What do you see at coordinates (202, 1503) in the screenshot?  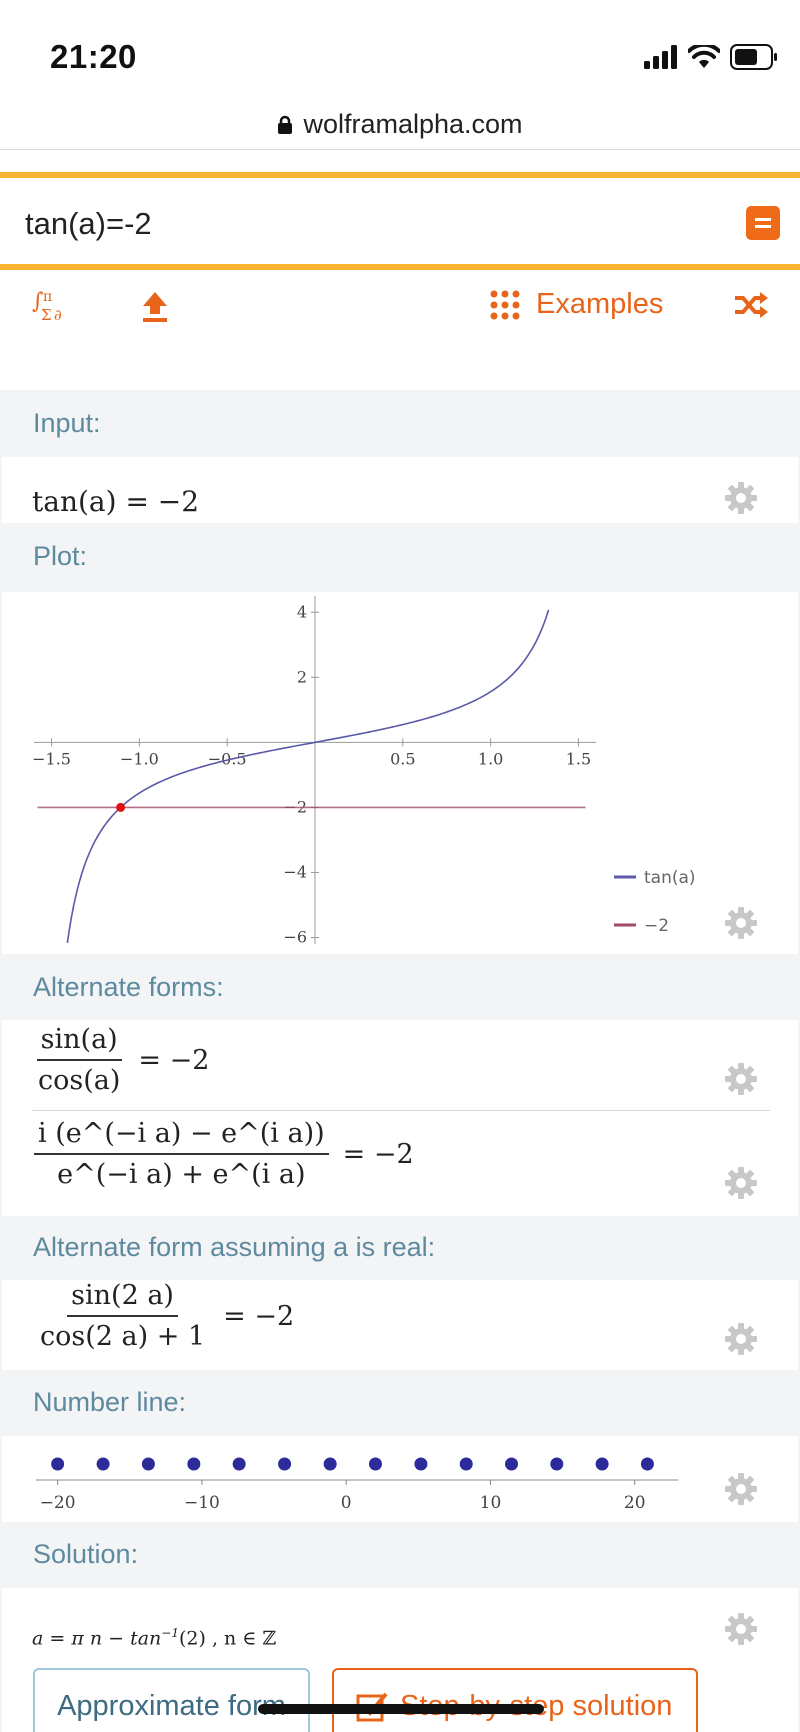 I see `number-line-tick-label: −10` at bounding box center [202, 1503].